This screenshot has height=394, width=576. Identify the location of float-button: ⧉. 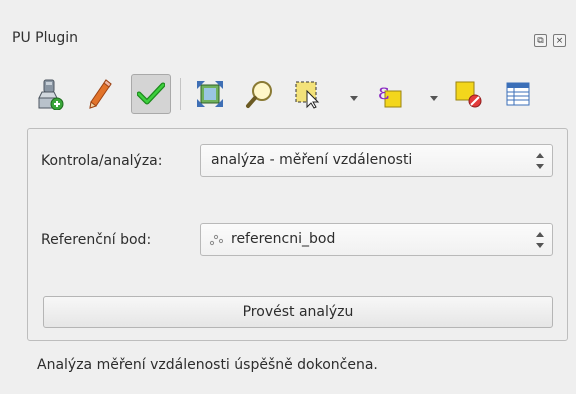
(540, 40).